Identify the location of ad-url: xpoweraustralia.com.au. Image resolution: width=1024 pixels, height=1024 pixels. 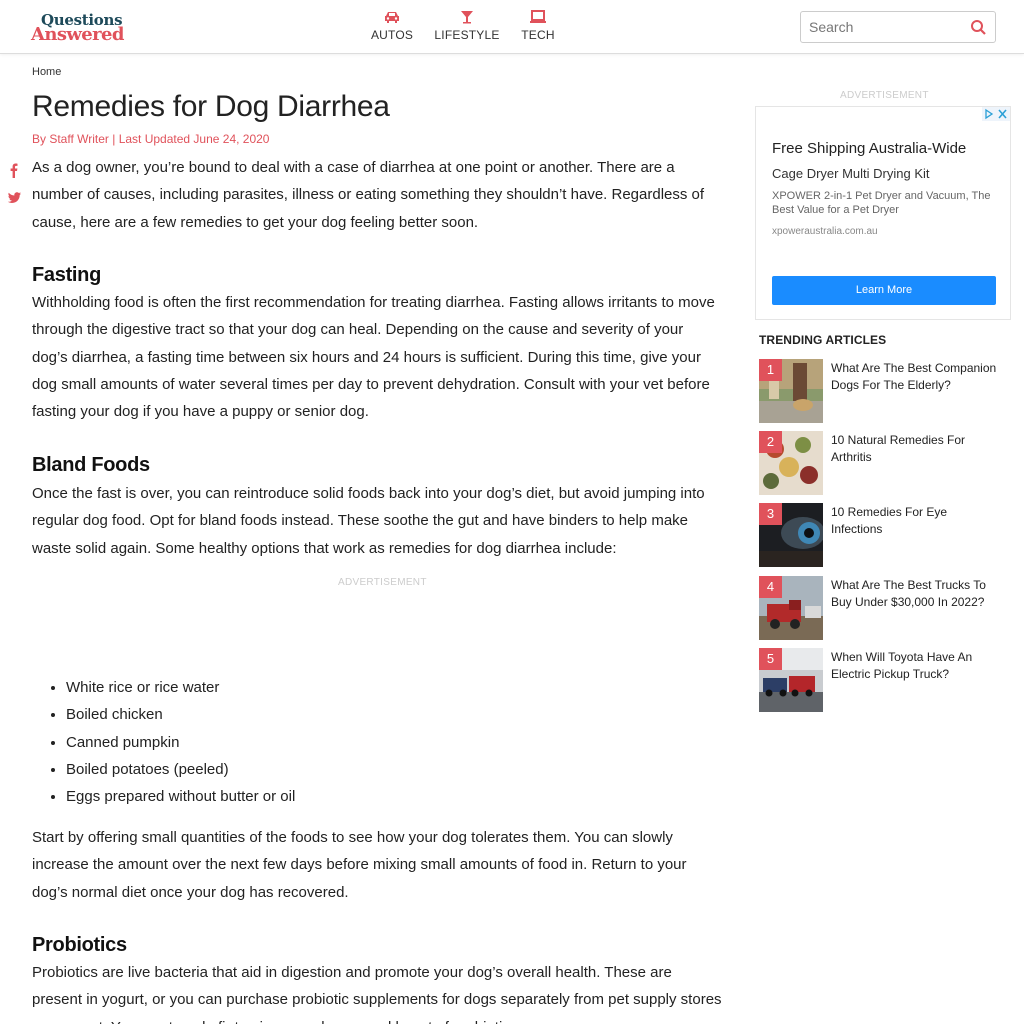
(825, 231).